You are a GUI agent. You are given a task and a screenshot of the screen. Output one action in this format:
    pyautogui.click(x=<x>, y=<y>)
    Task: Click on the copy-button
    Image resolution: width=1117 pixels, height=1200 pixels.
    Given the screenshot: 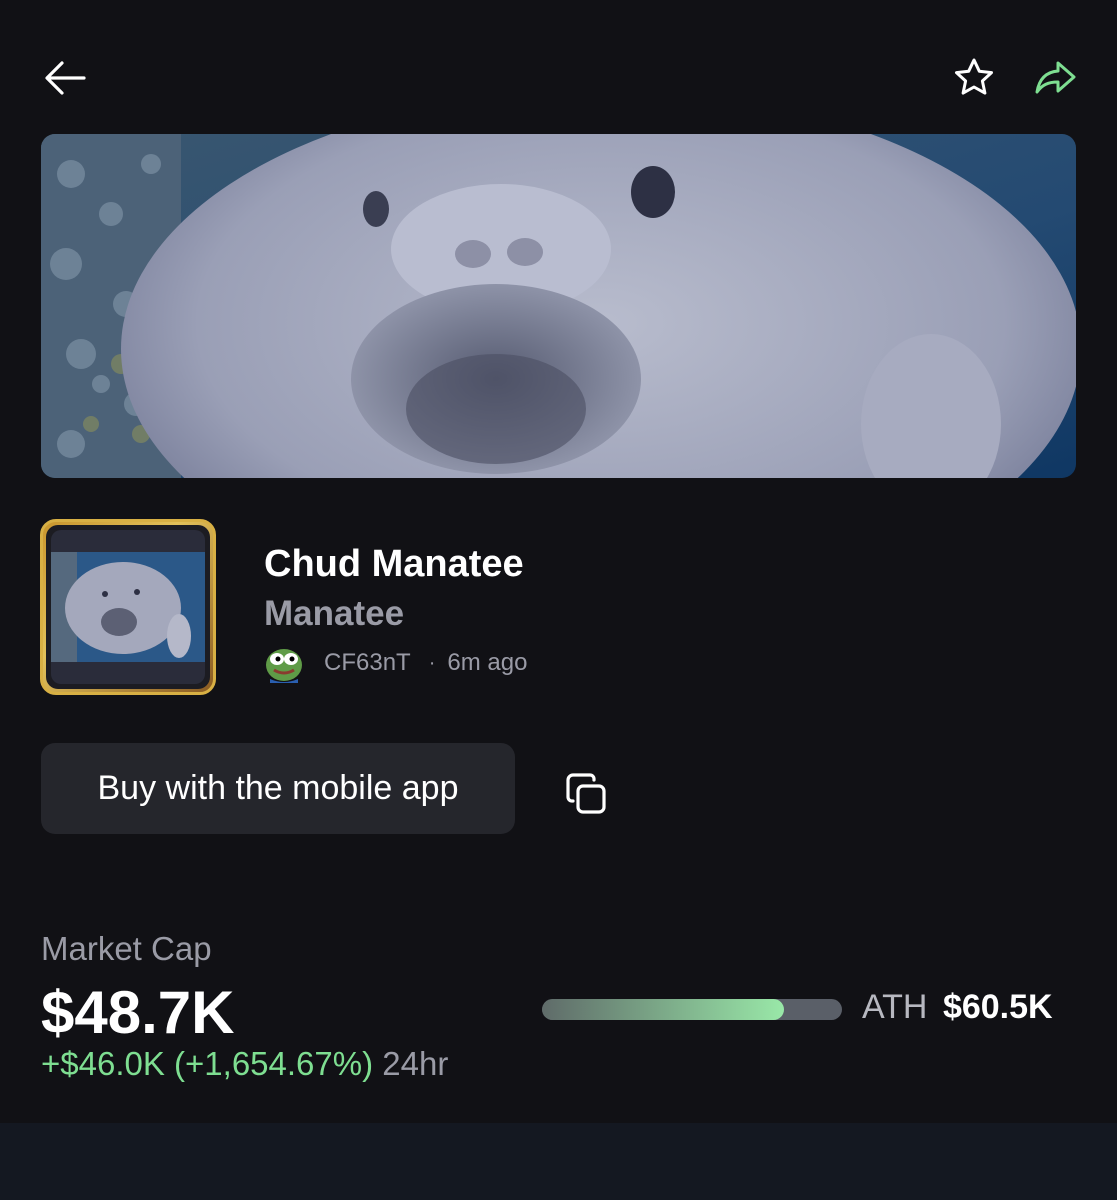 What is the action you would take?
    pyautogui.click(x=586, y=794)
    